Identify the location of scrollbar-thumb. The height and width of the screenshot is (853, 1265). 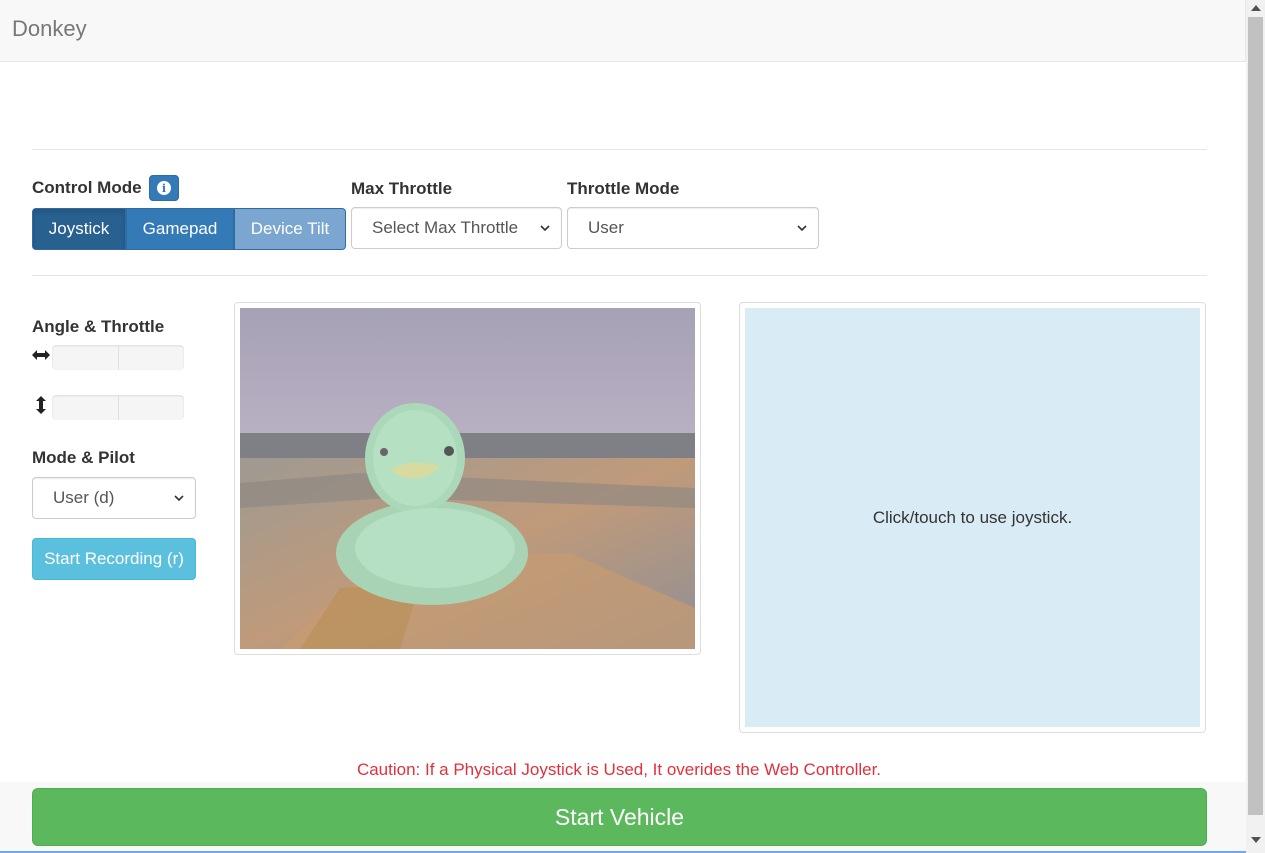
(1255, 416).